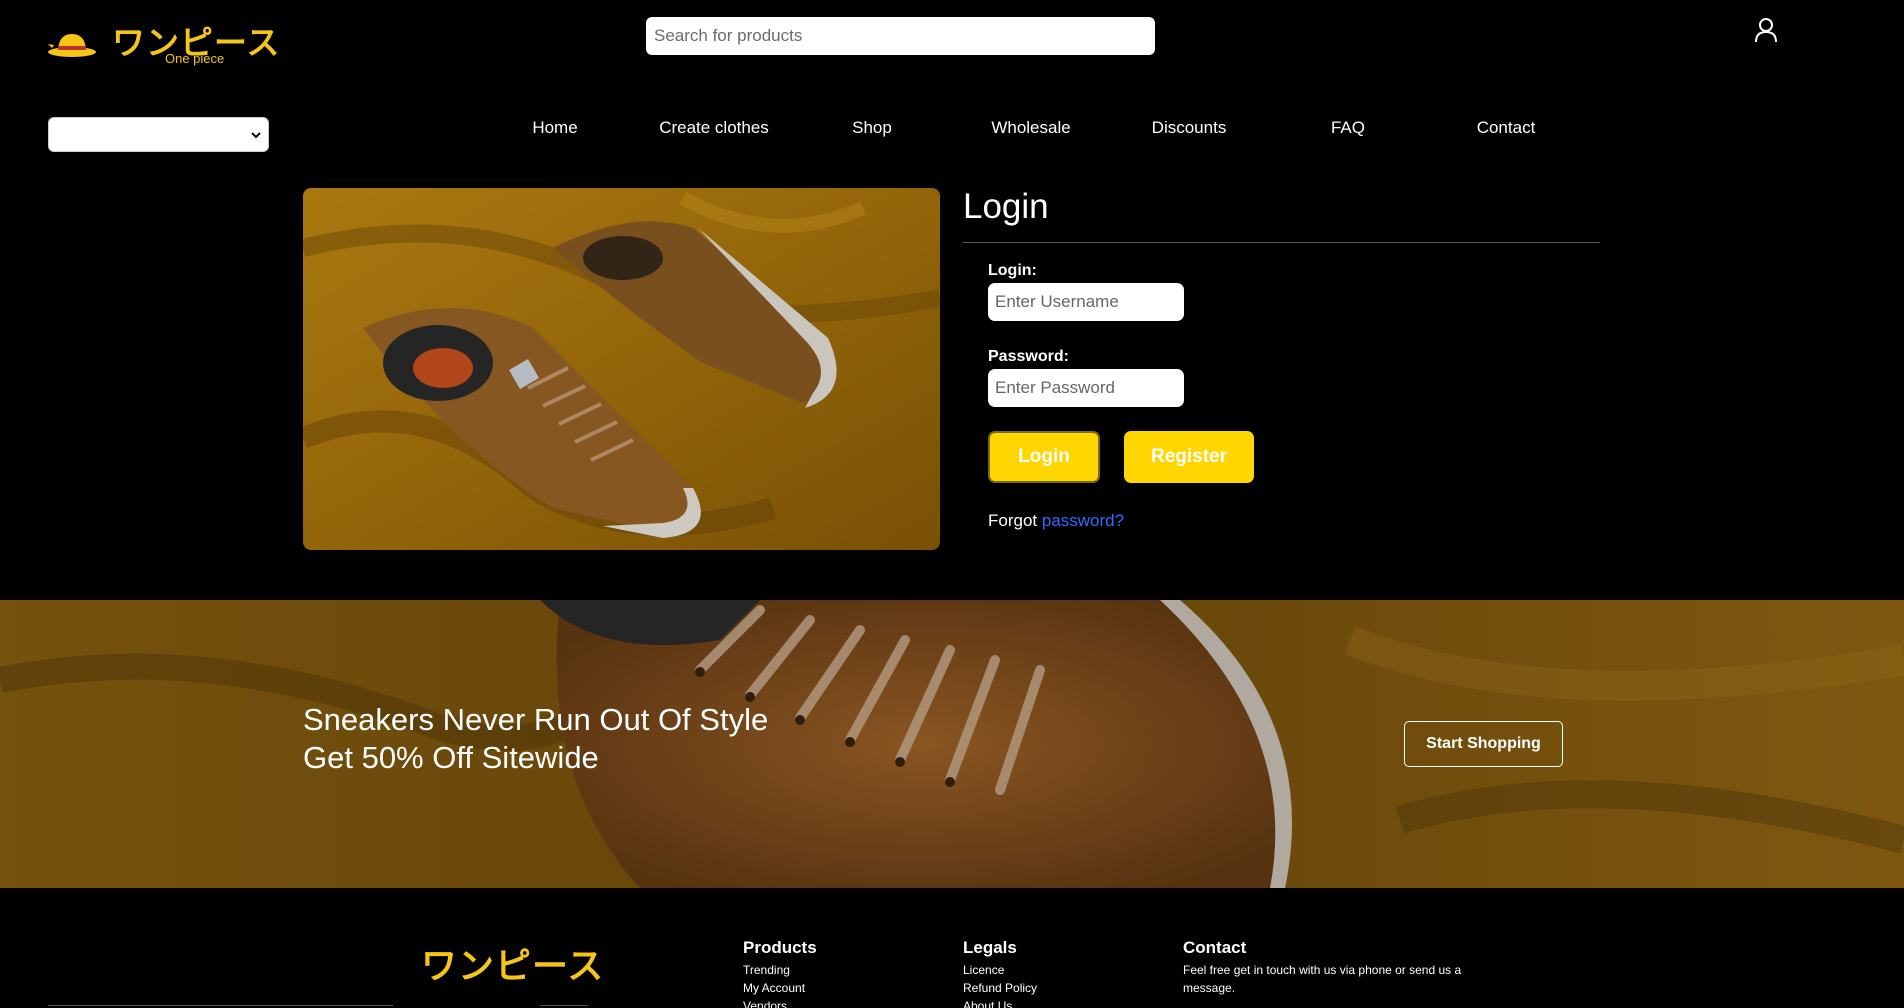 The width and height of the screenshot is (1904, 1008). Describe the element at coordinates (1012, 270) in the screenshot. I see `username-label: Login:` at that location.